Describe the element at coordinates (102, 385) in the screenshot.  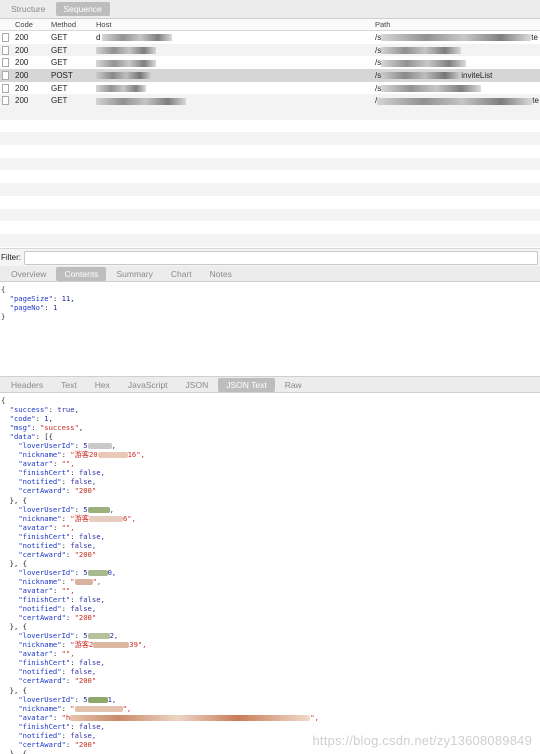
I see `tab-hex: Hex` at that location.